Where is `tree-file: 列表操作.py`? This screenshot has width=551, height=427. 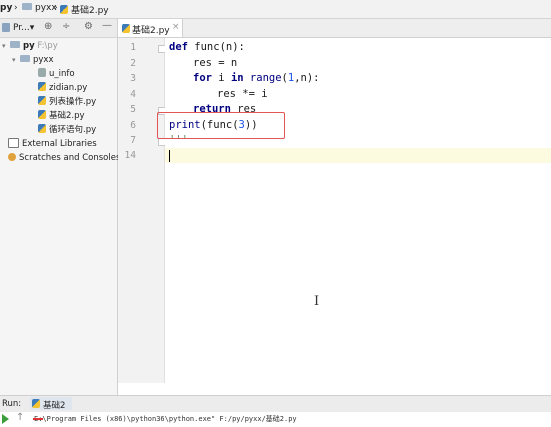 tree-file: 列表操作.py is located at coordinates (67, 102).